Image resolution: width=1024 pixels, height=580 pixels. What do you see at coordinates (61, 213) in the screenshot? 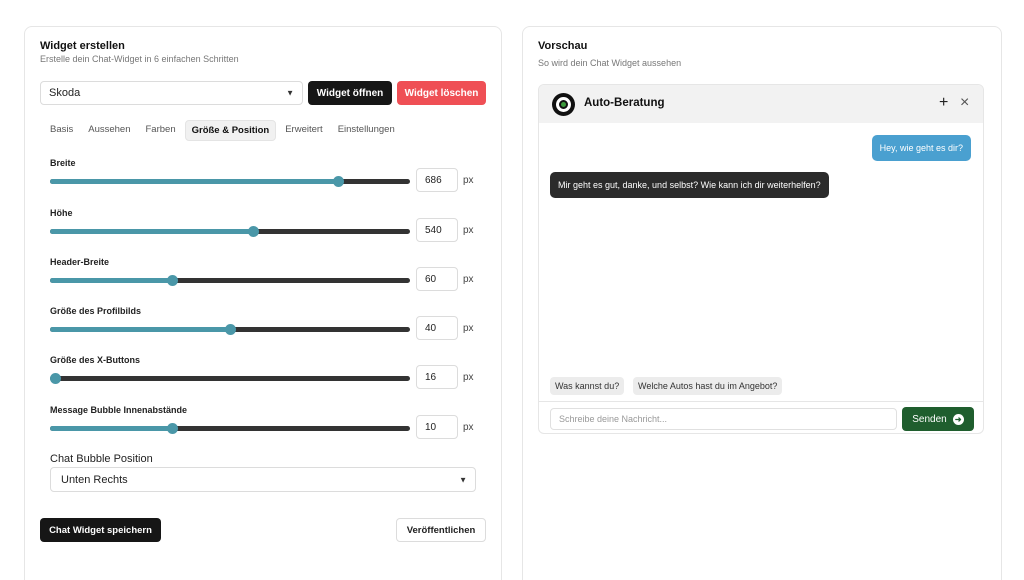
I see `slider-label: Höhe` at bounding box center [61, 213].